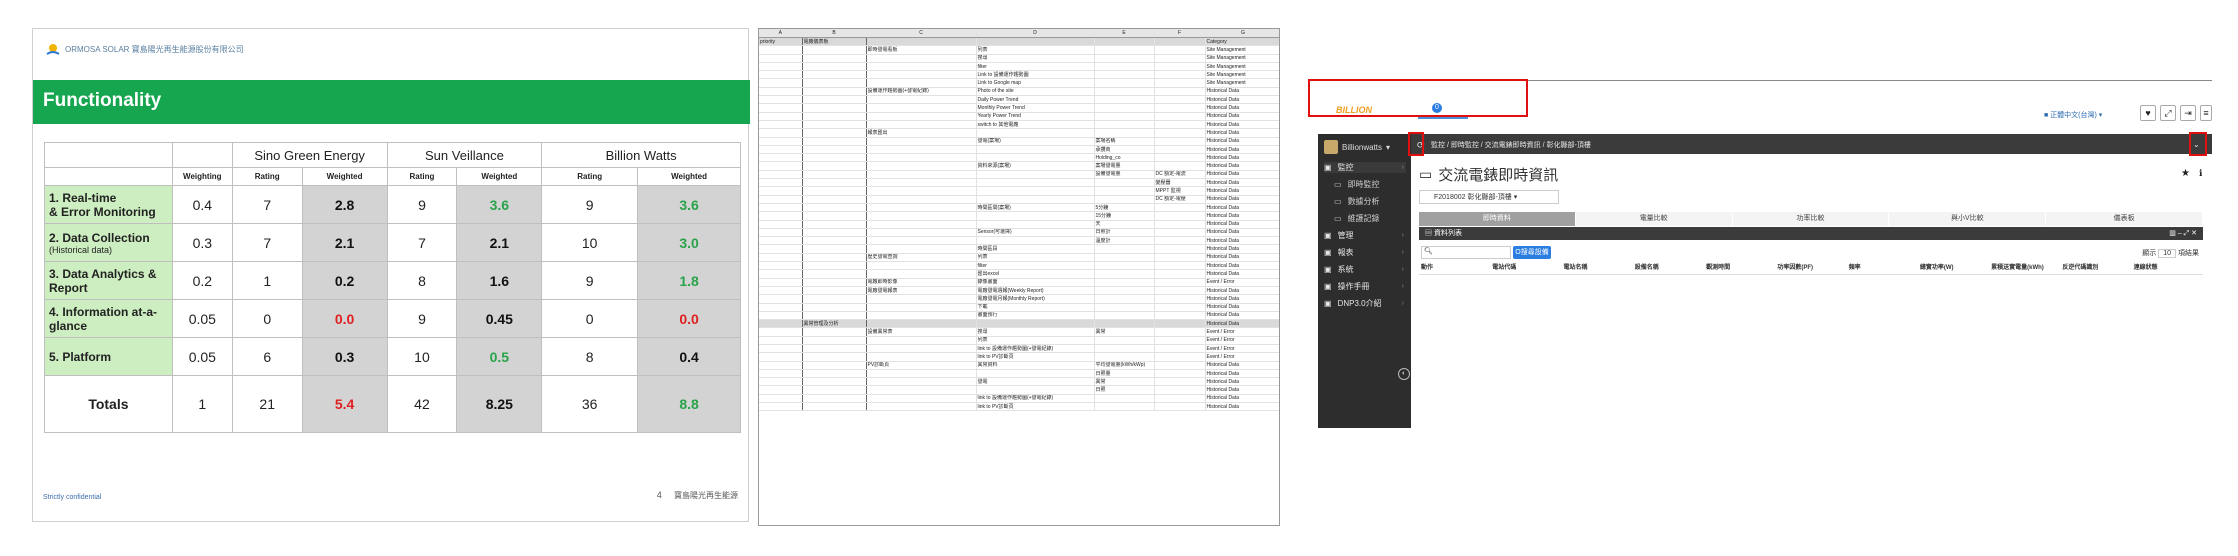  I want to click on sheet-cell: priority, so click(781, 42).